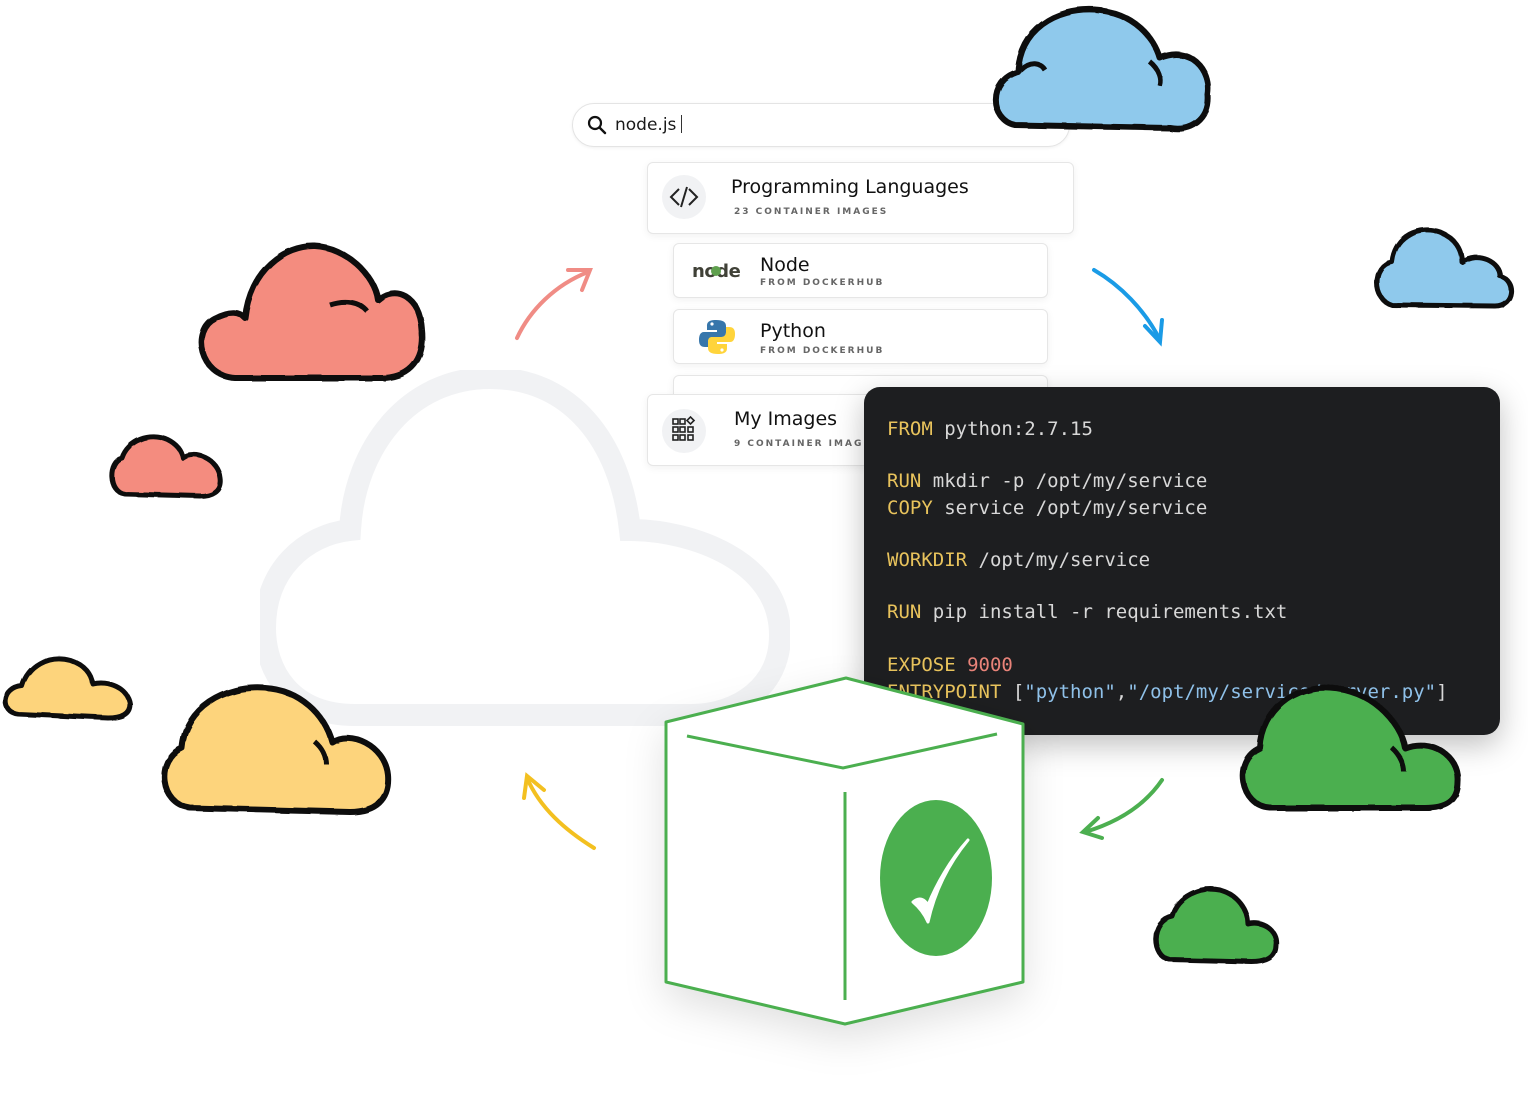  What do you see at coordinates (68, 688) in the screenshot?
I see `yellow-cloud-small` at bounding box center [68, 688].